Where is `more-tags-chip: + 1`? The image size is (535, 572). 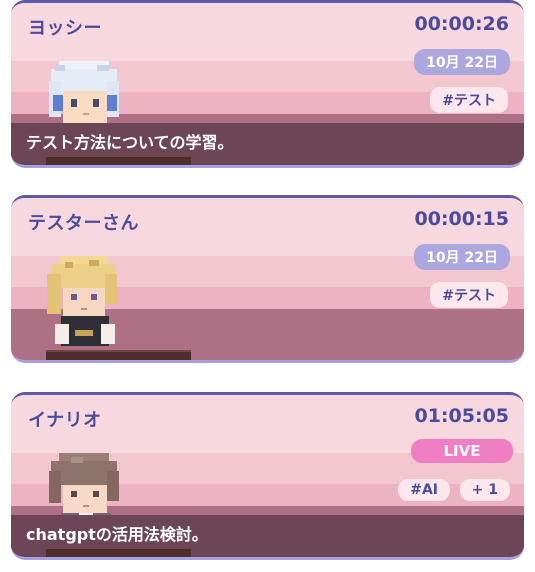
more-tags-chip: + 1 is located at coordinates (484, 490).